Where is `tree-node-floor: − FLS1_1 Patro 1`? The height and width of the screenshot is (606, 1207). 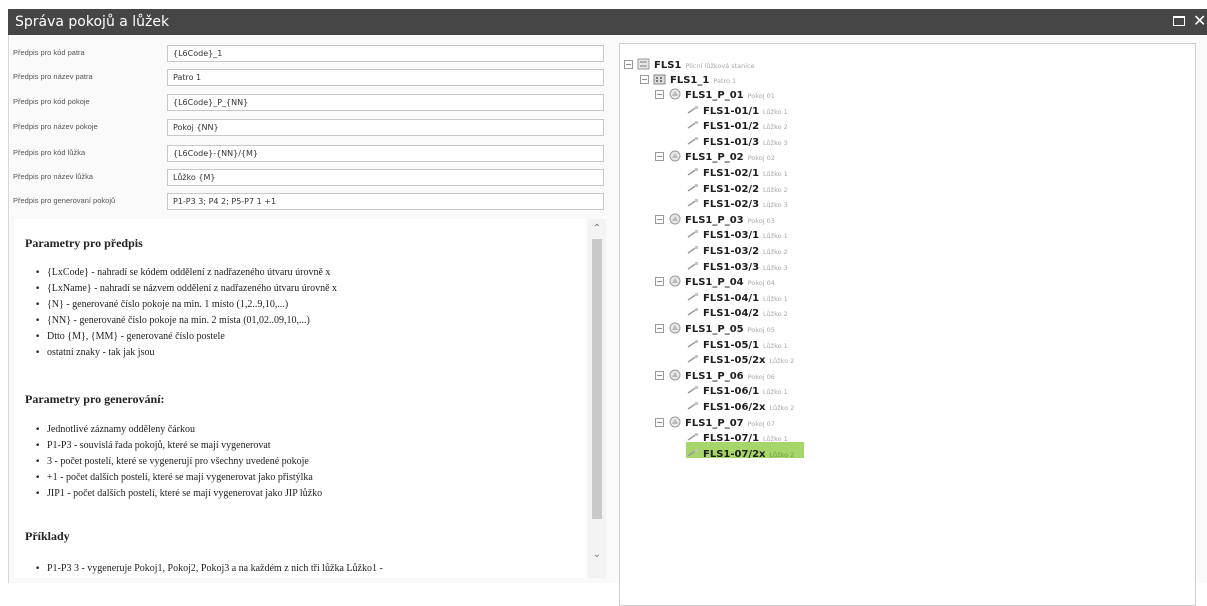 tree-node-floor: − FLS1_1 Patro 1 is located at coordinates (688, 77).